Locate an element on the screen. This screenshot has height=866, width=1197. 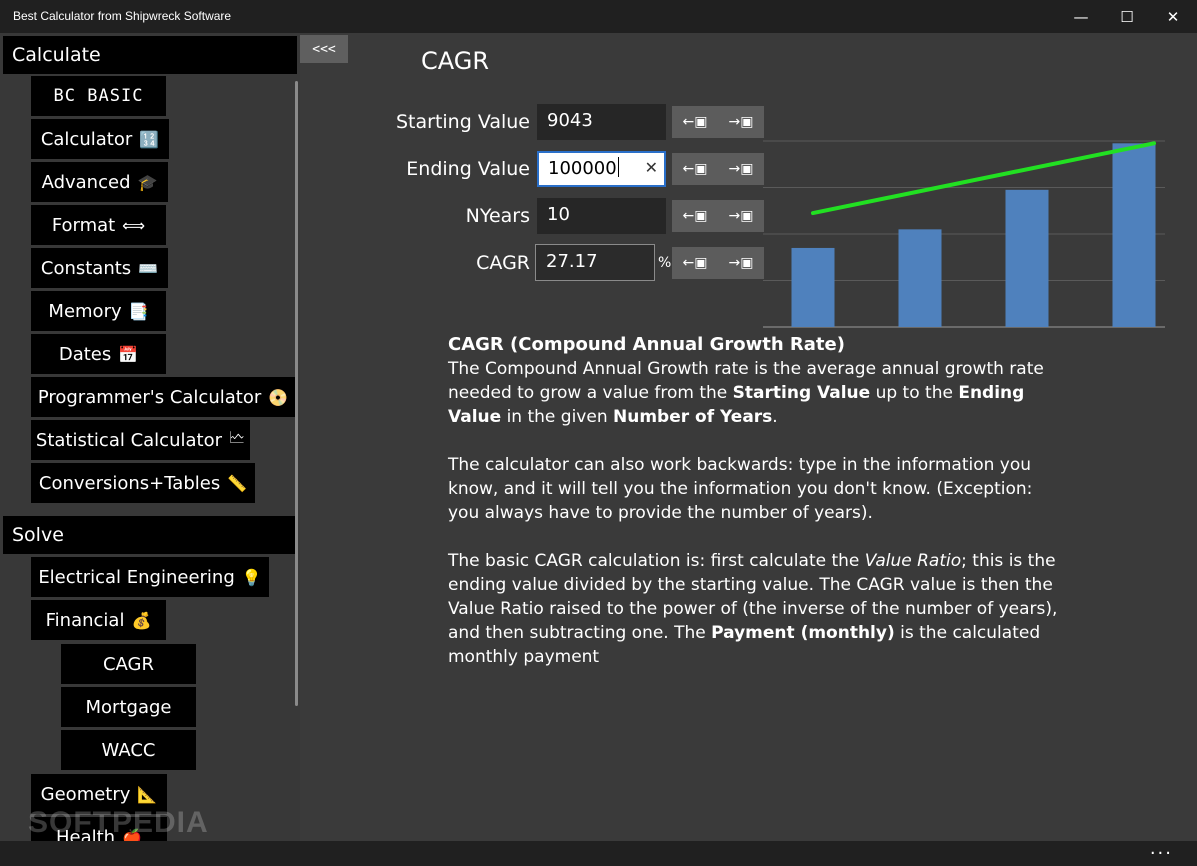
description-italic: Value Ratio is located at coordinates (913, 561).